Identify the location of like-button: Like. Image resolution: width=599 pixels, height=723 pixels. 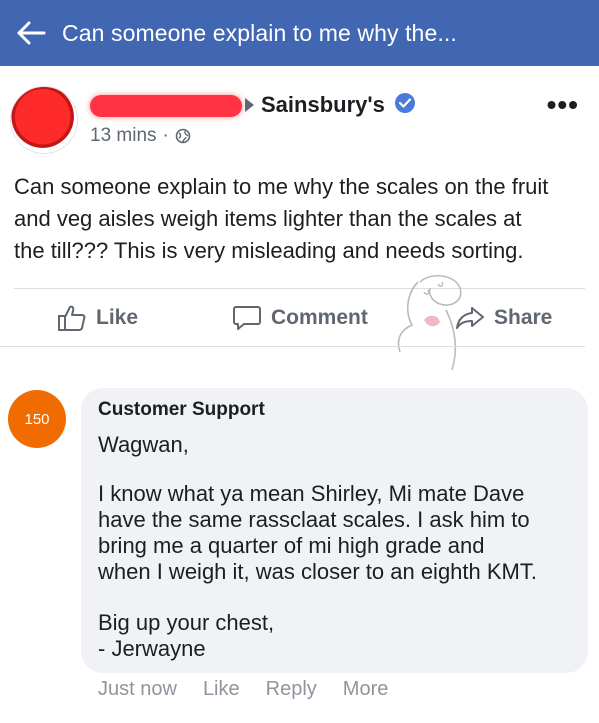
(97, 318).